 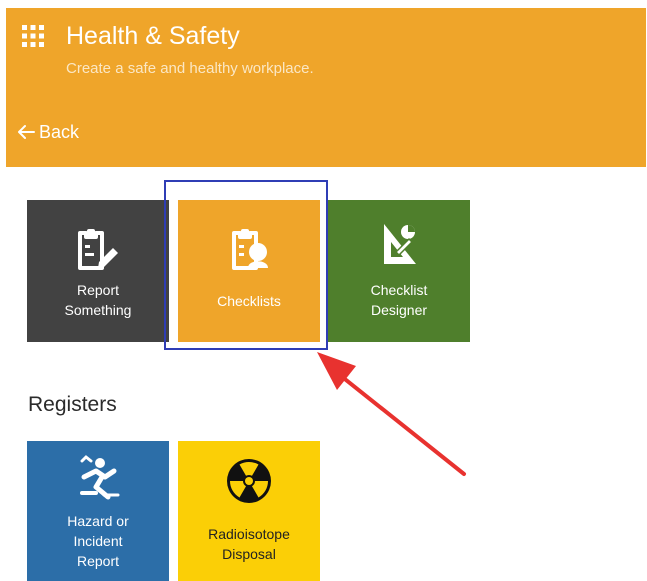 I want to click on arrow-left-icon, so click(x=26, y=132).